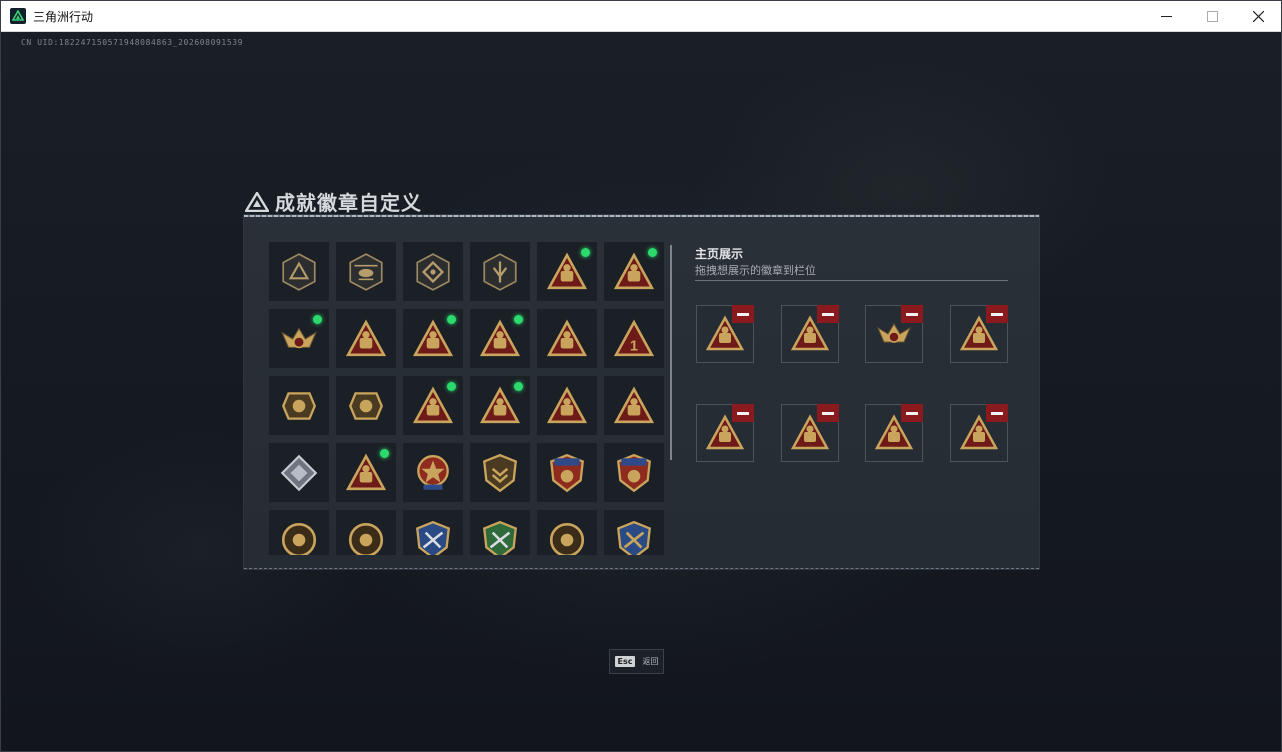 The image size is (1282, 752). Describe the element at coordinates (18, 16) in the screenshot. I see `app-logo-icon` at that location.